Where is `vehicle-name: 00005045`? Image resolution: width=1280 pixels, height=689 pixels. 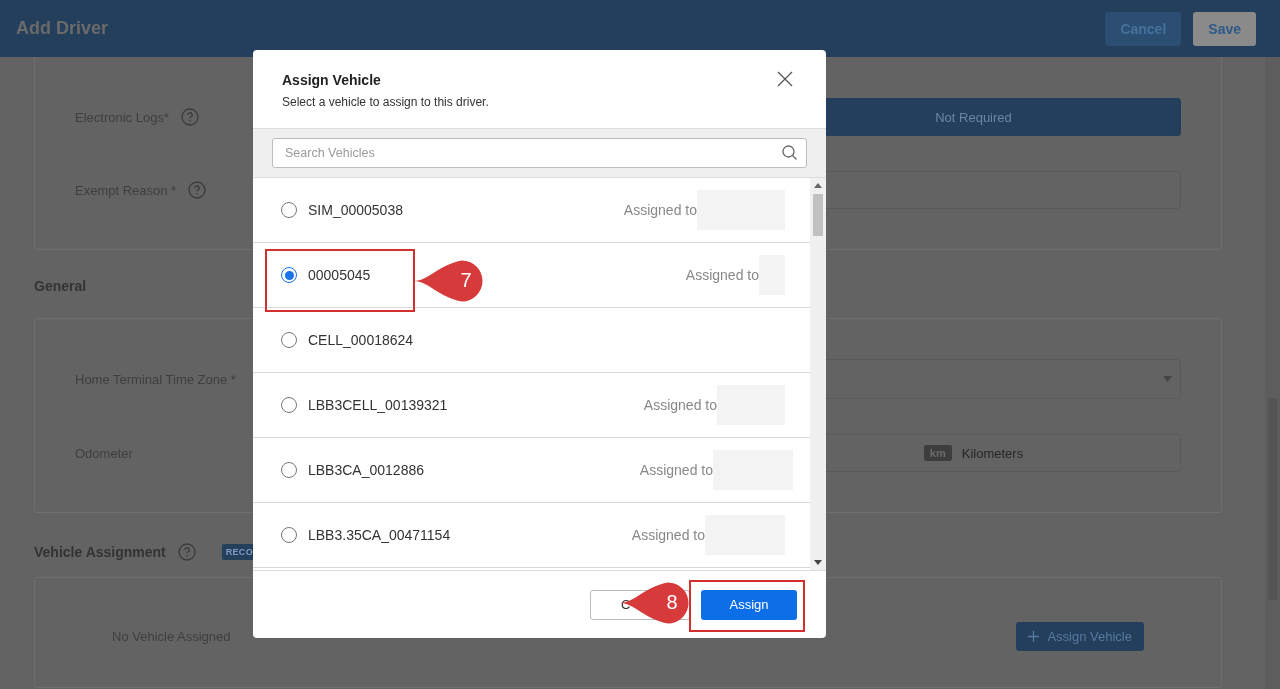 vehicle-name: 00005045 is located at coordinates (339, 275).